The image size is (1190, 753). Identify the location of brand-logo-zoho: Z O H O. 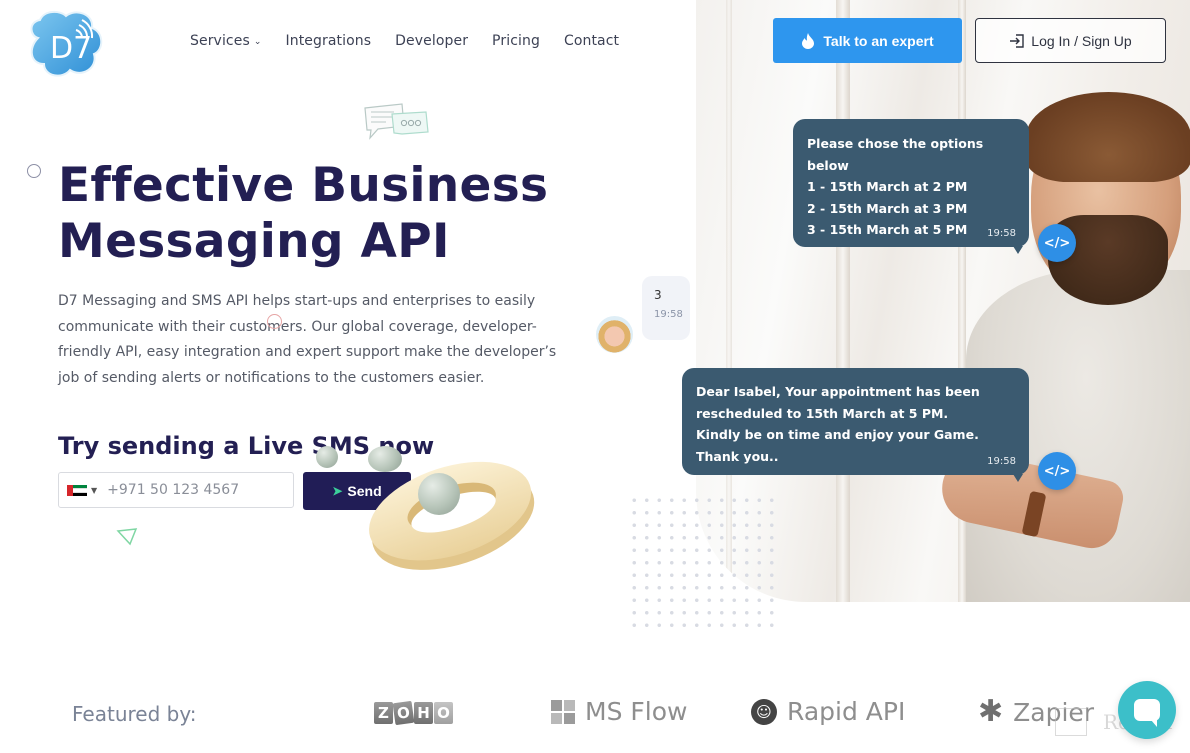
(413, 713).